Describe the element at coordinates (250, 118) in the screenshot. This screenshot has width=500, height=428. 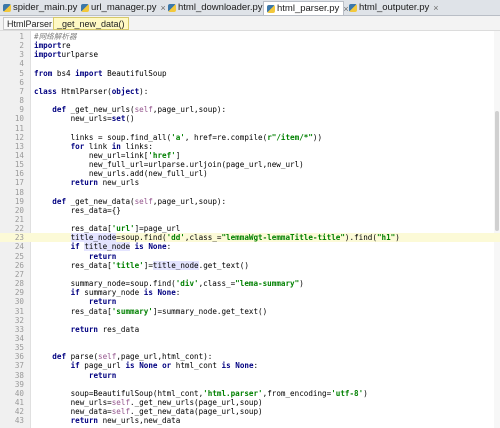
I see `code-line: 10 new_urls=set()` at that location.